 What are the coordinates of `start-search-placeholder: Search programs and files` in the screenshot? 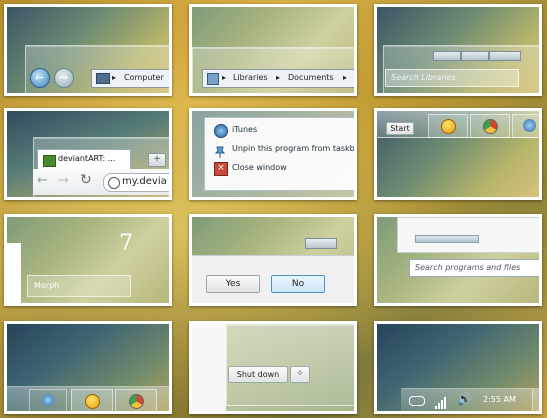 It's located at (468, 267).